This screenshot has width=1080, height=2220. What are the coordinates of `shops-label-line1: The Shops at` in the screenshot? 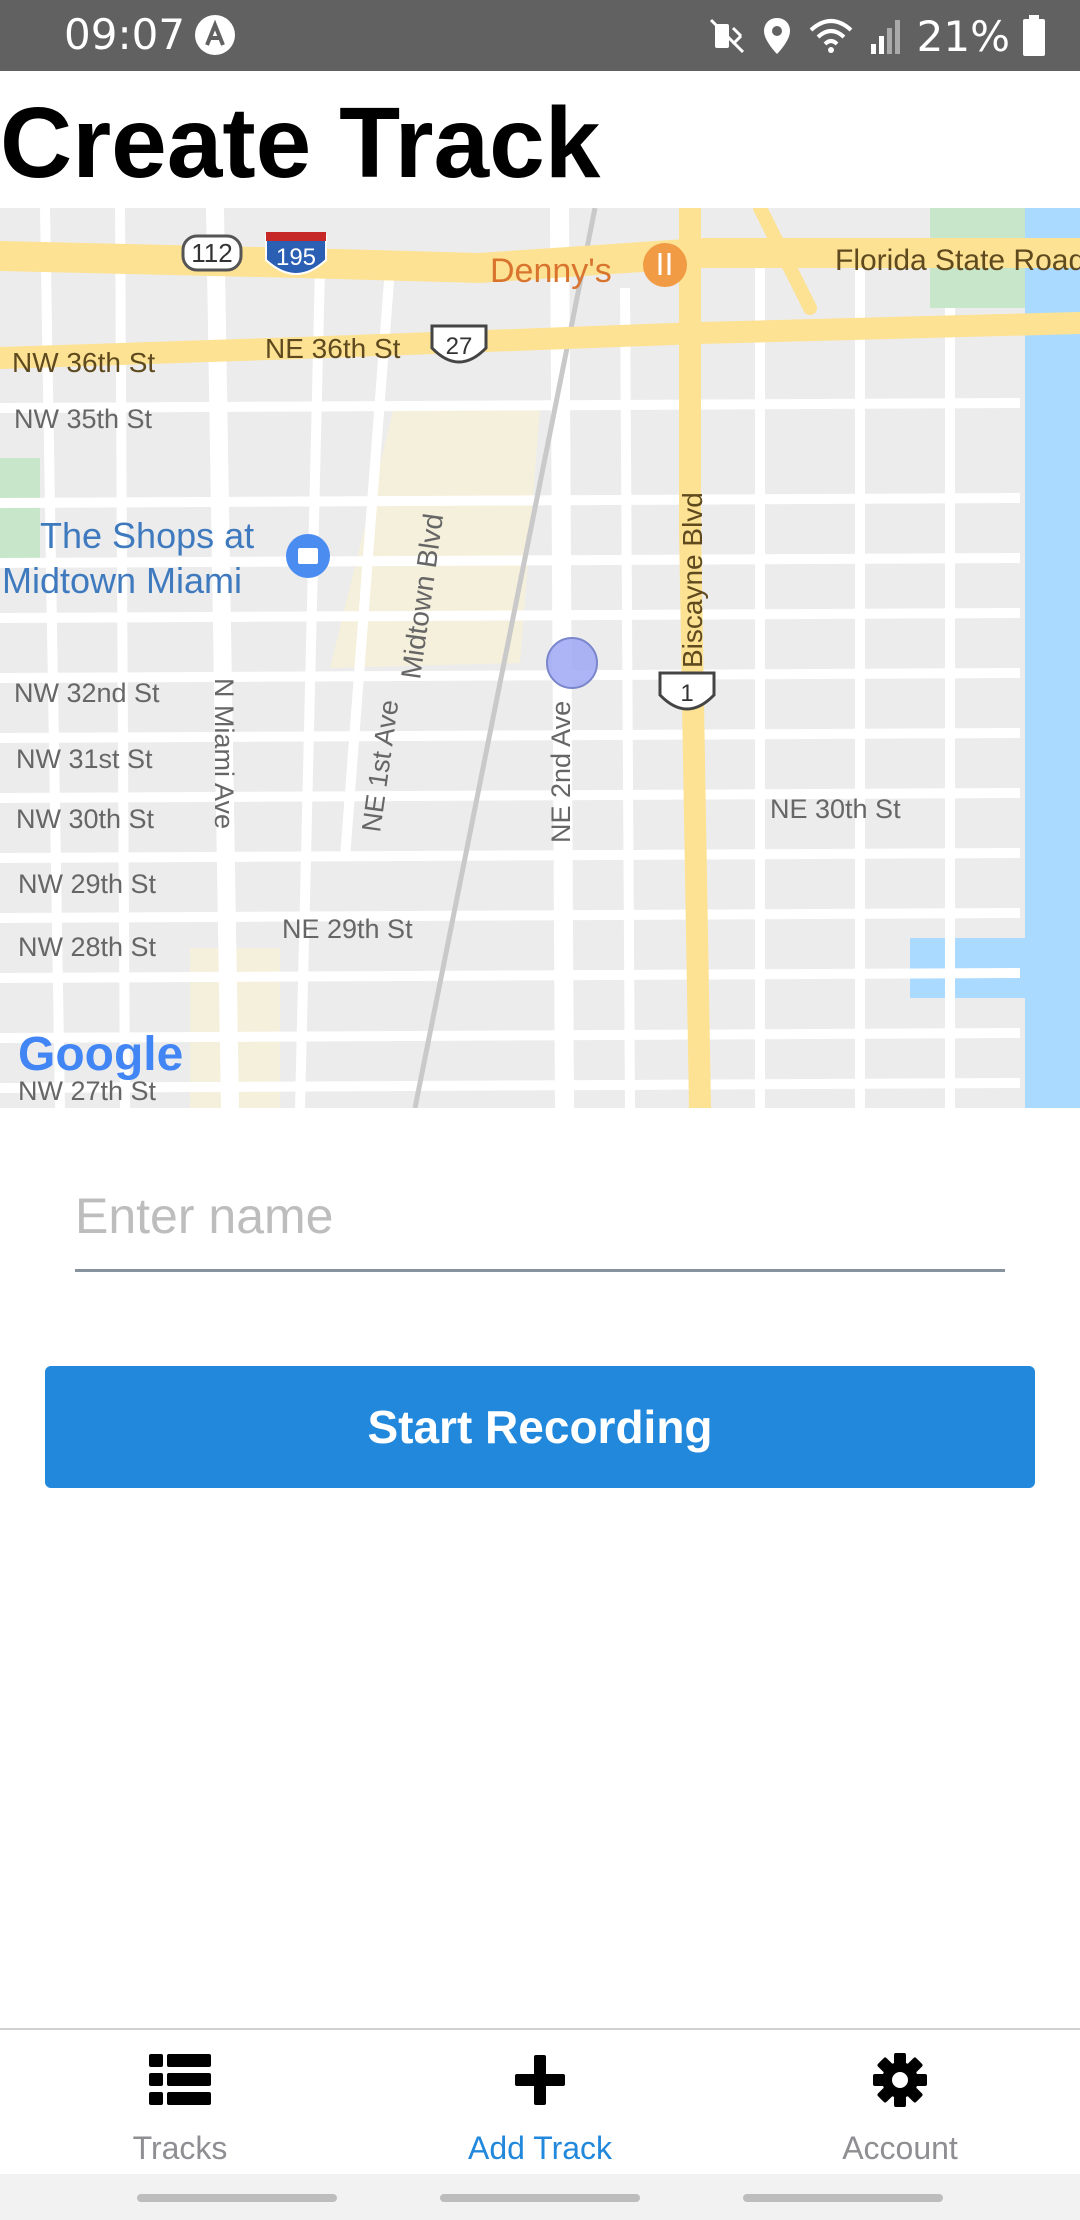 It's located at (147, 535).